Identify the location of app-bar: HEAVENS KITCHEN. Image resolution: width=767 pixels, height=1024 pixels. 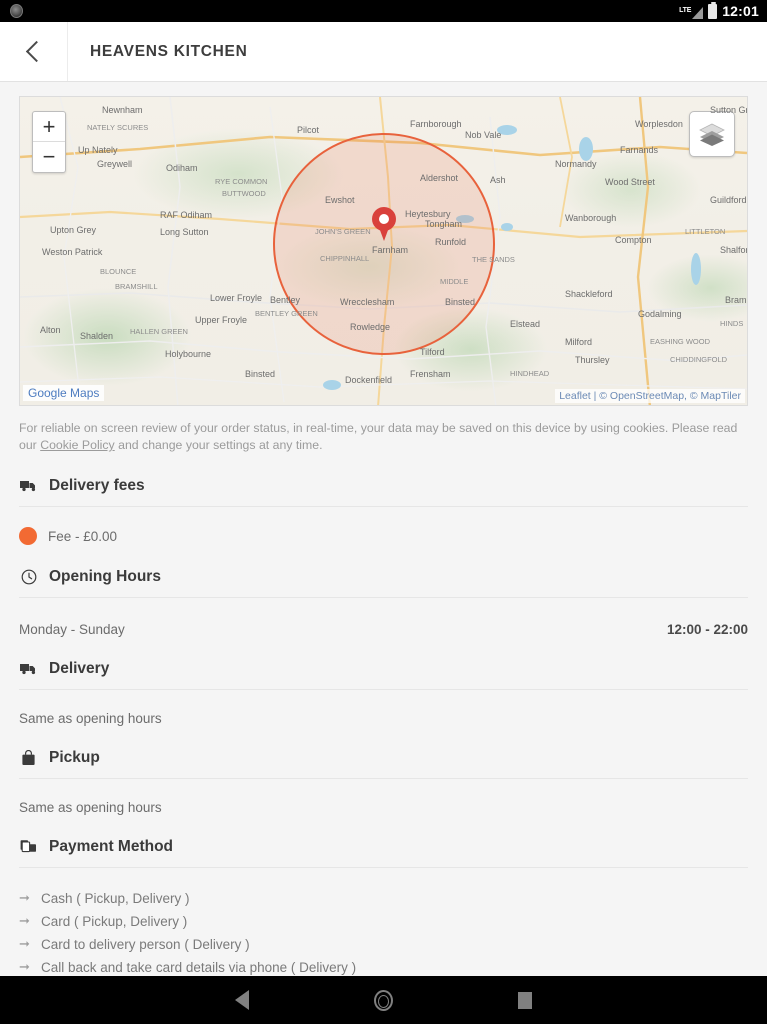
(383, 52).